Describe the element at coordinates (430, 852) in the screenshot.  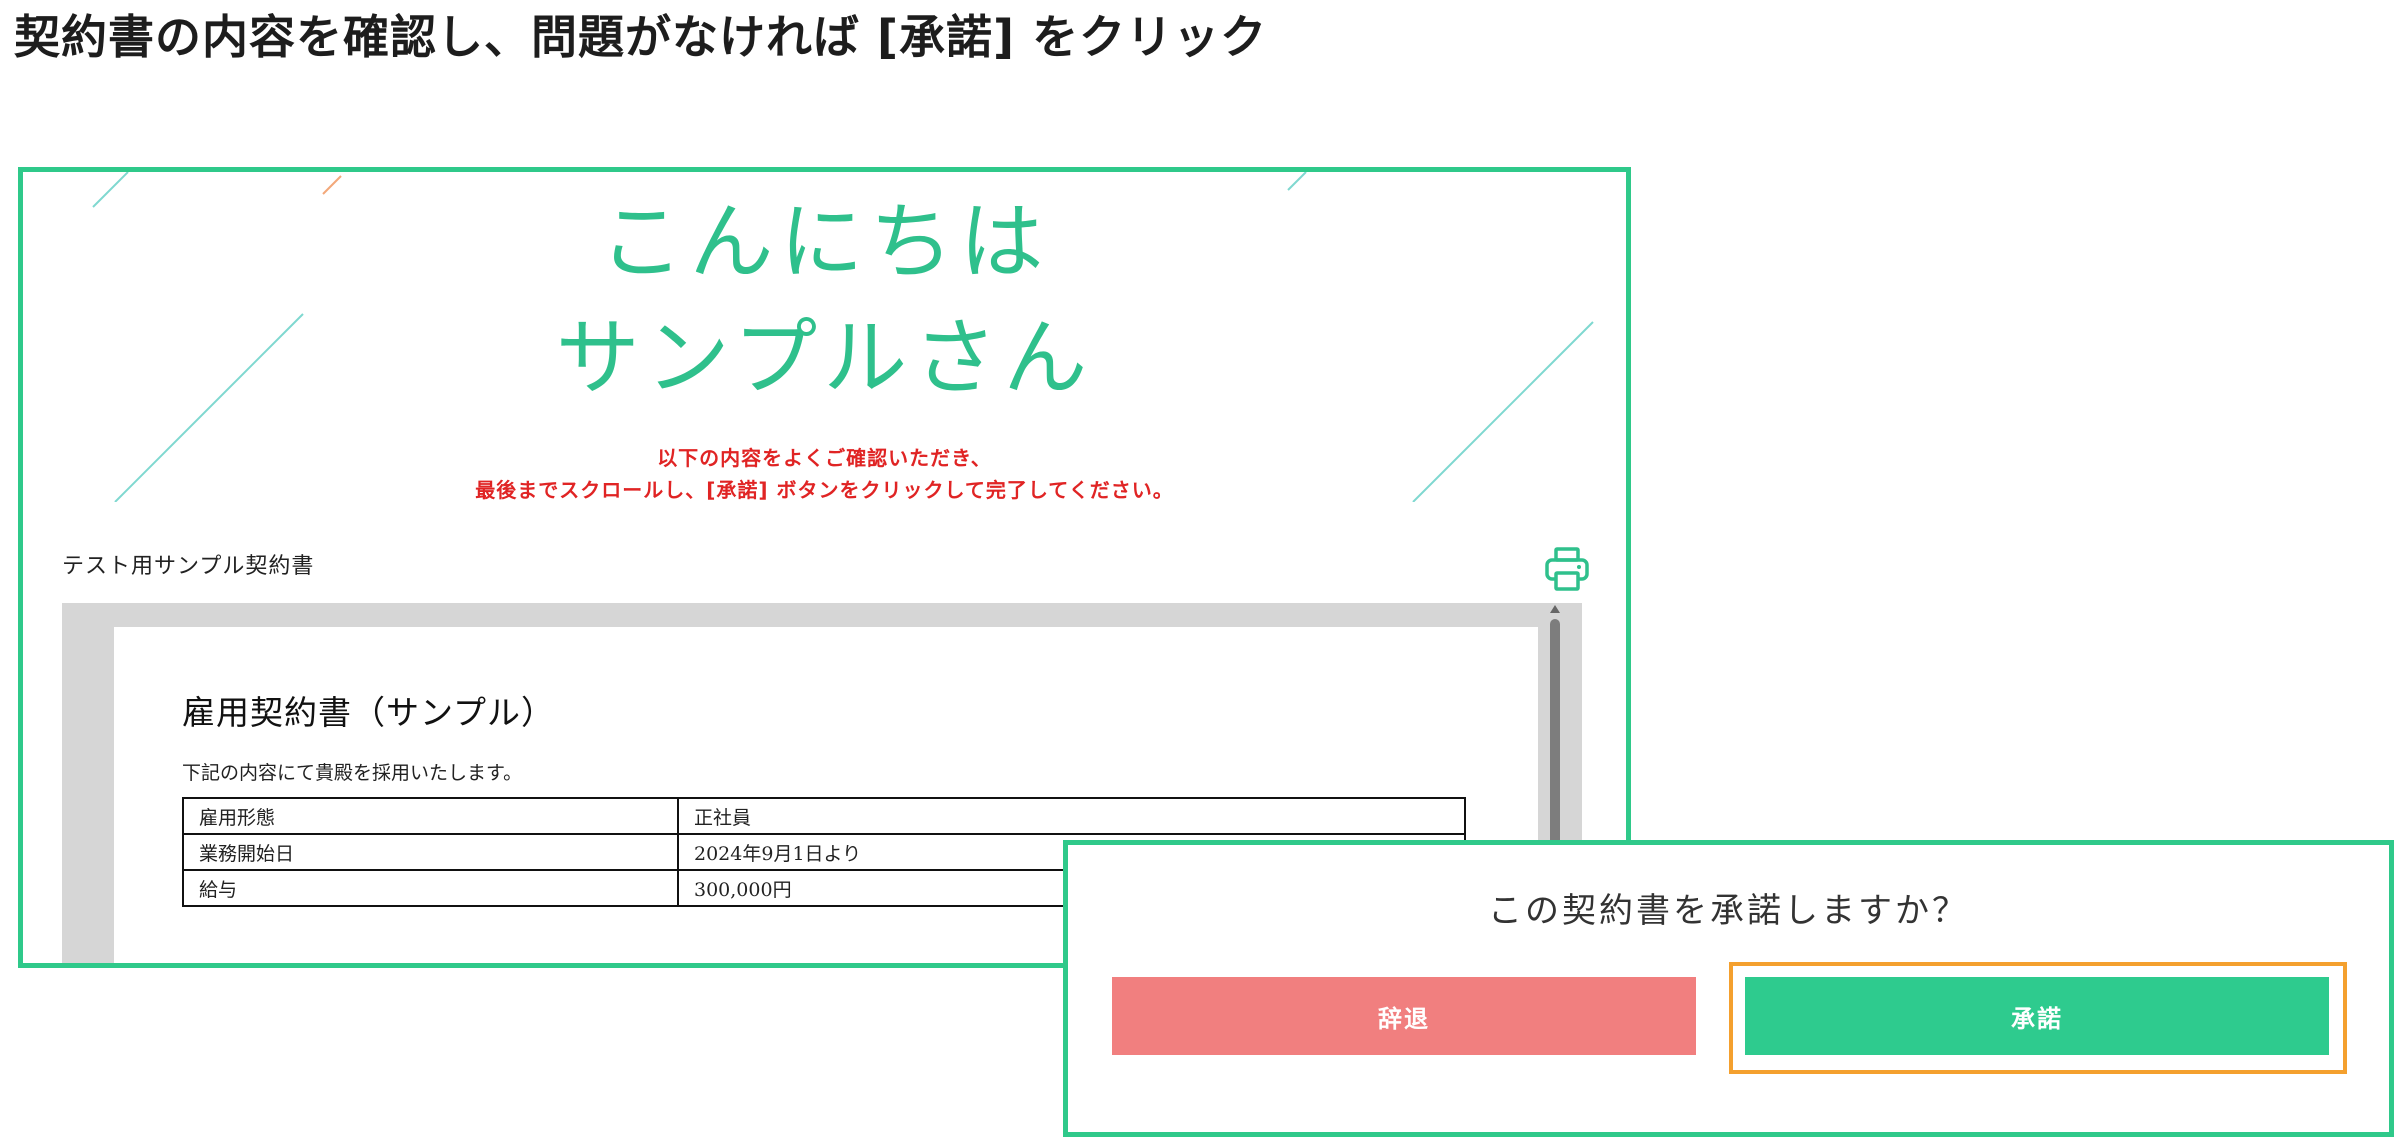
I see `term-label: 業務開始日` at that location.